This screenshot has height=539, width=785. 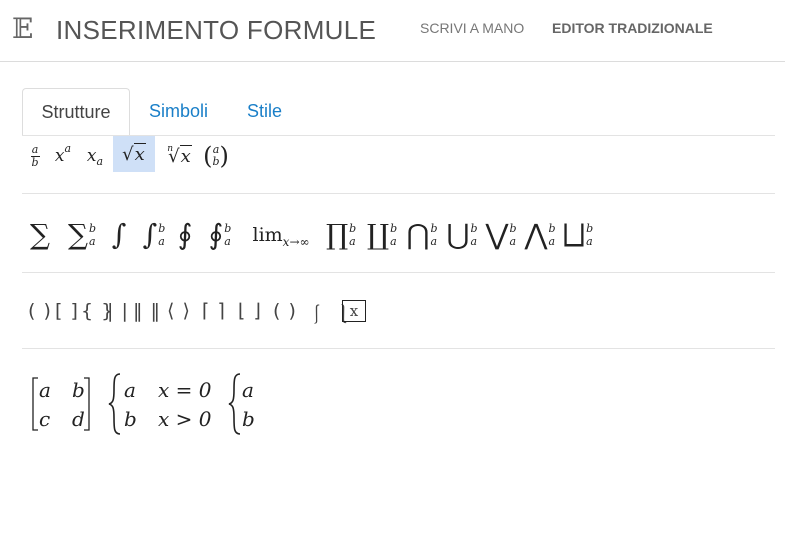 What do you see at coordinates (243, 404) in the screenshot?
I see `cases-simple-button: a b` at bounding box center [243, 404].